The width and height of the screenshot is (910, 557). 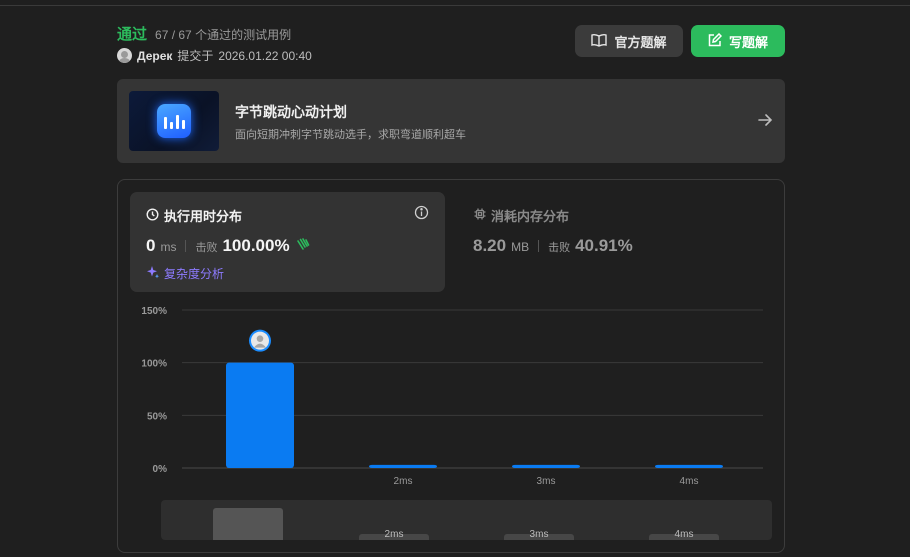 I want to click on complexity-analysis-link: 复杂度分析, so click(x=185, y=273).